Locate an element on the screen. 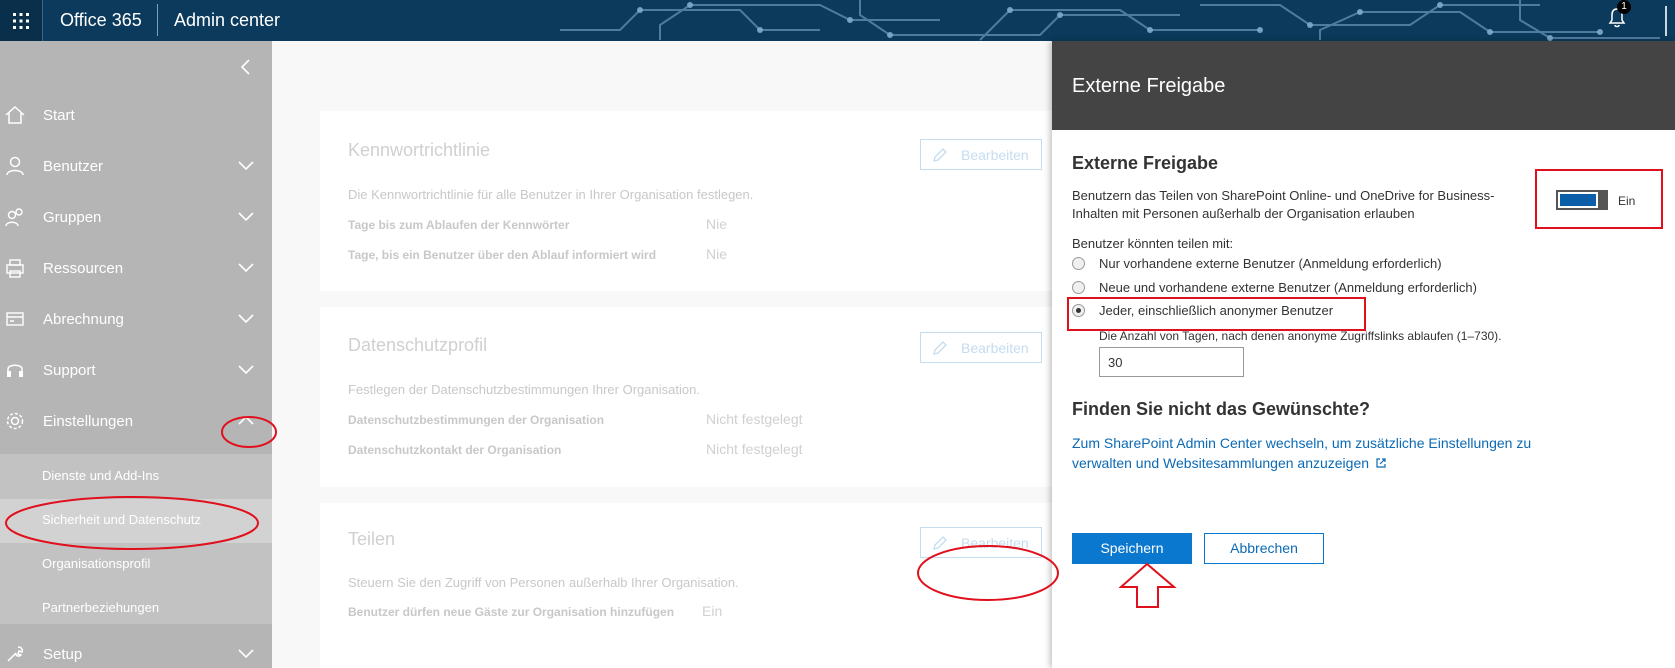 The height and width of the screenshot is (668, 1675). header-divider is located at coordinates (157, 20).